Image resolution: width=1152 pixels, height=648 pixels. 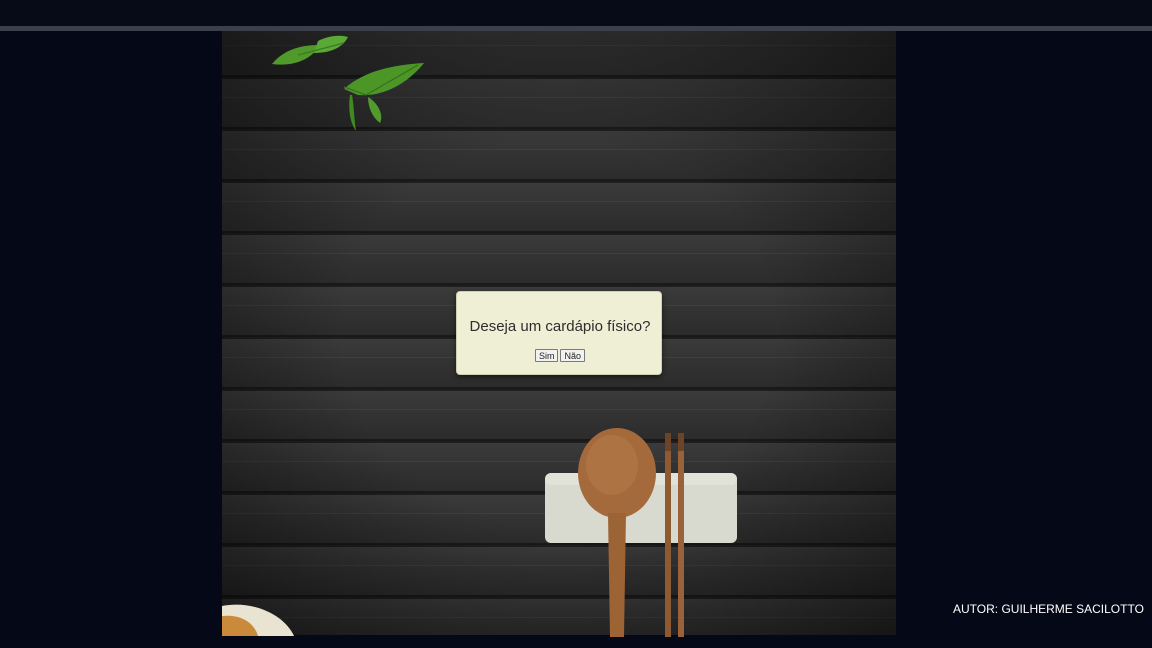 What do you see at coordinates (572, 355) in the screenshot?
I see `no-button: Não` at bounding box center [572, 355].